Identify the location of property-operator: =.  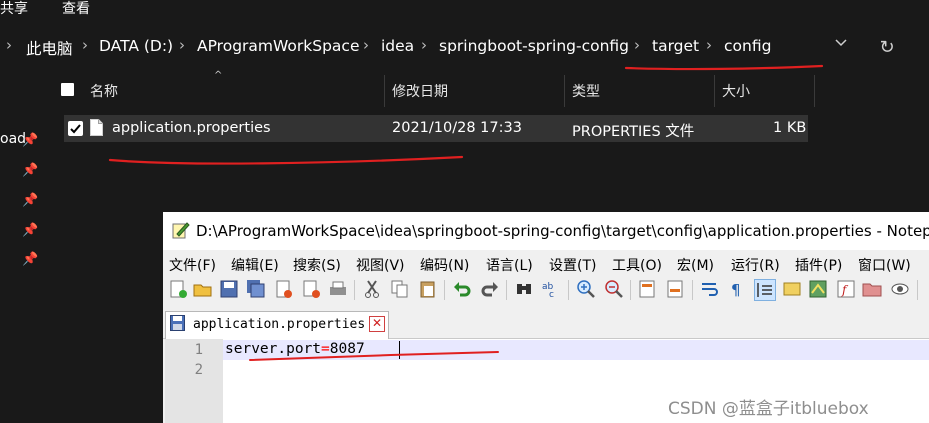
(325, 349).